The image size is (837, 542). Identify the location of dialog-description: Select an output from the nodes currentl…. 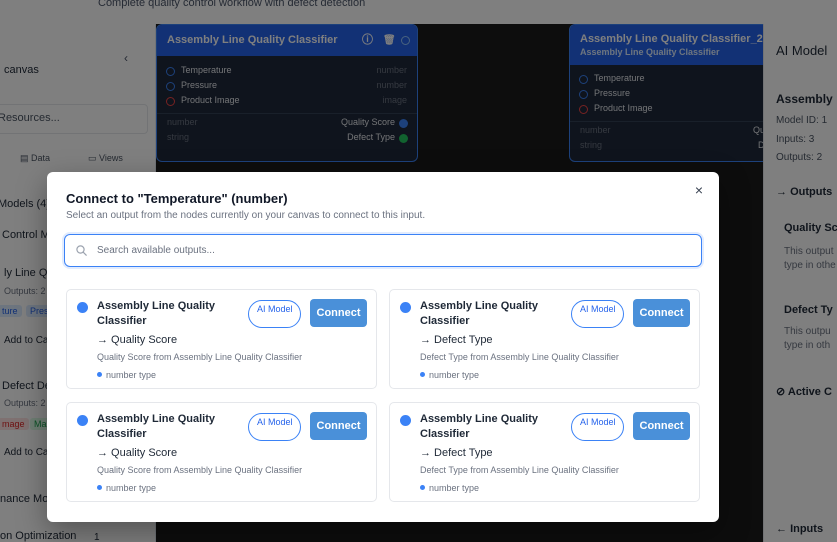
(246, 215).